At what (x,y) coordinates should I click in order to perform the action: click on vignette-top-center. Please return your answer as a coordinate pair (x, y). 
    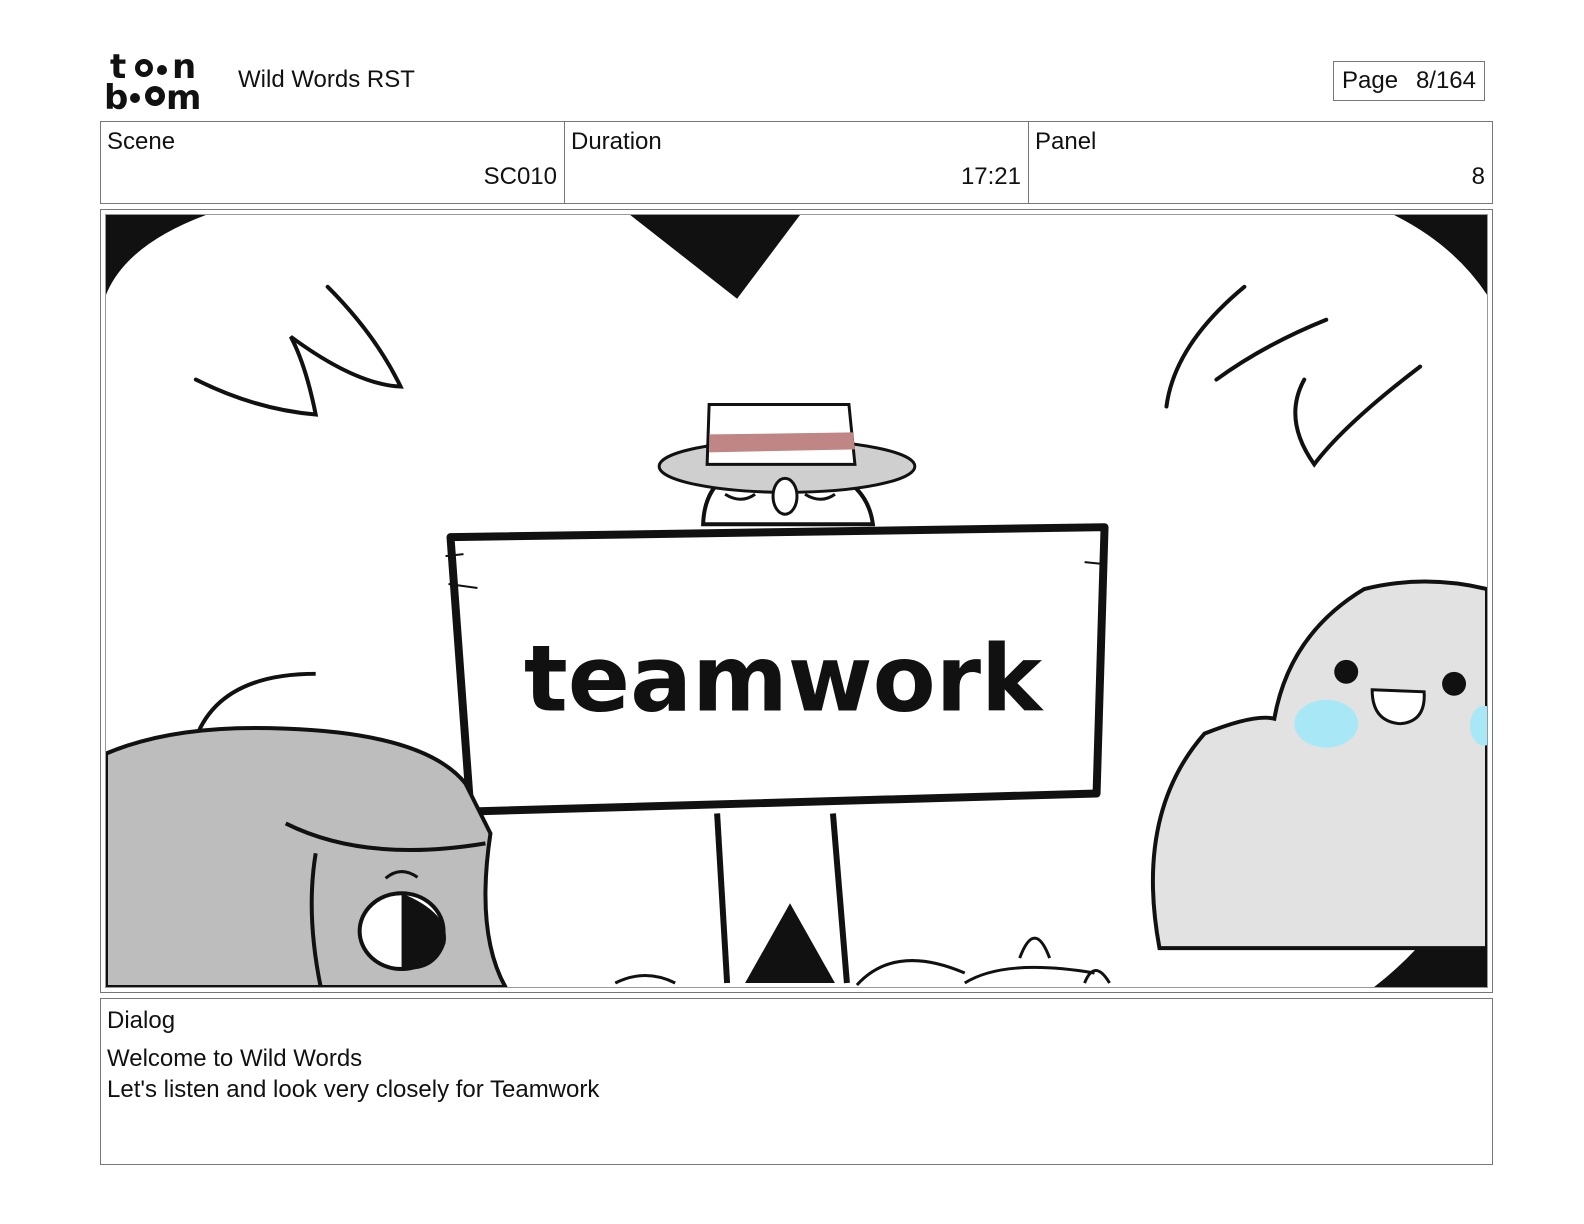
    Looking at the image, I should click on (715, 257).